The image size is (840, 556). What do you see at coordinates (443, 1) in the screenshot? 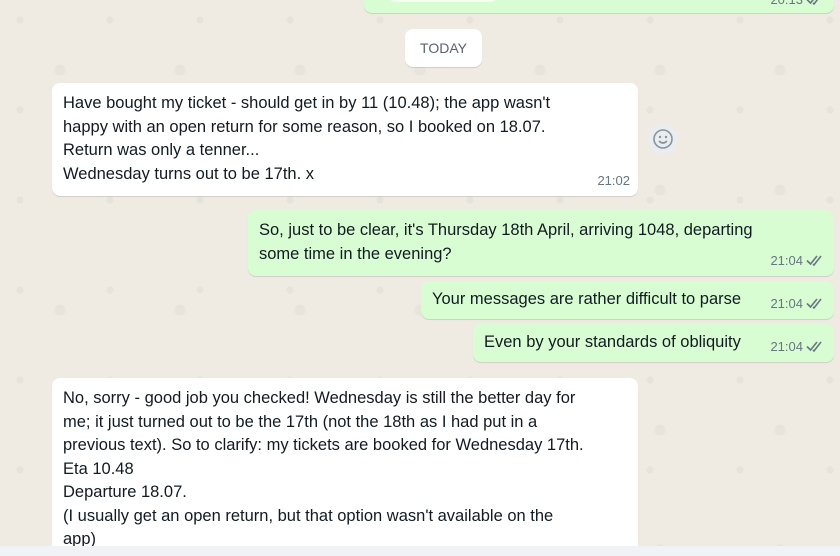
I see `message-image-frame` at bounding box center [443, 1].